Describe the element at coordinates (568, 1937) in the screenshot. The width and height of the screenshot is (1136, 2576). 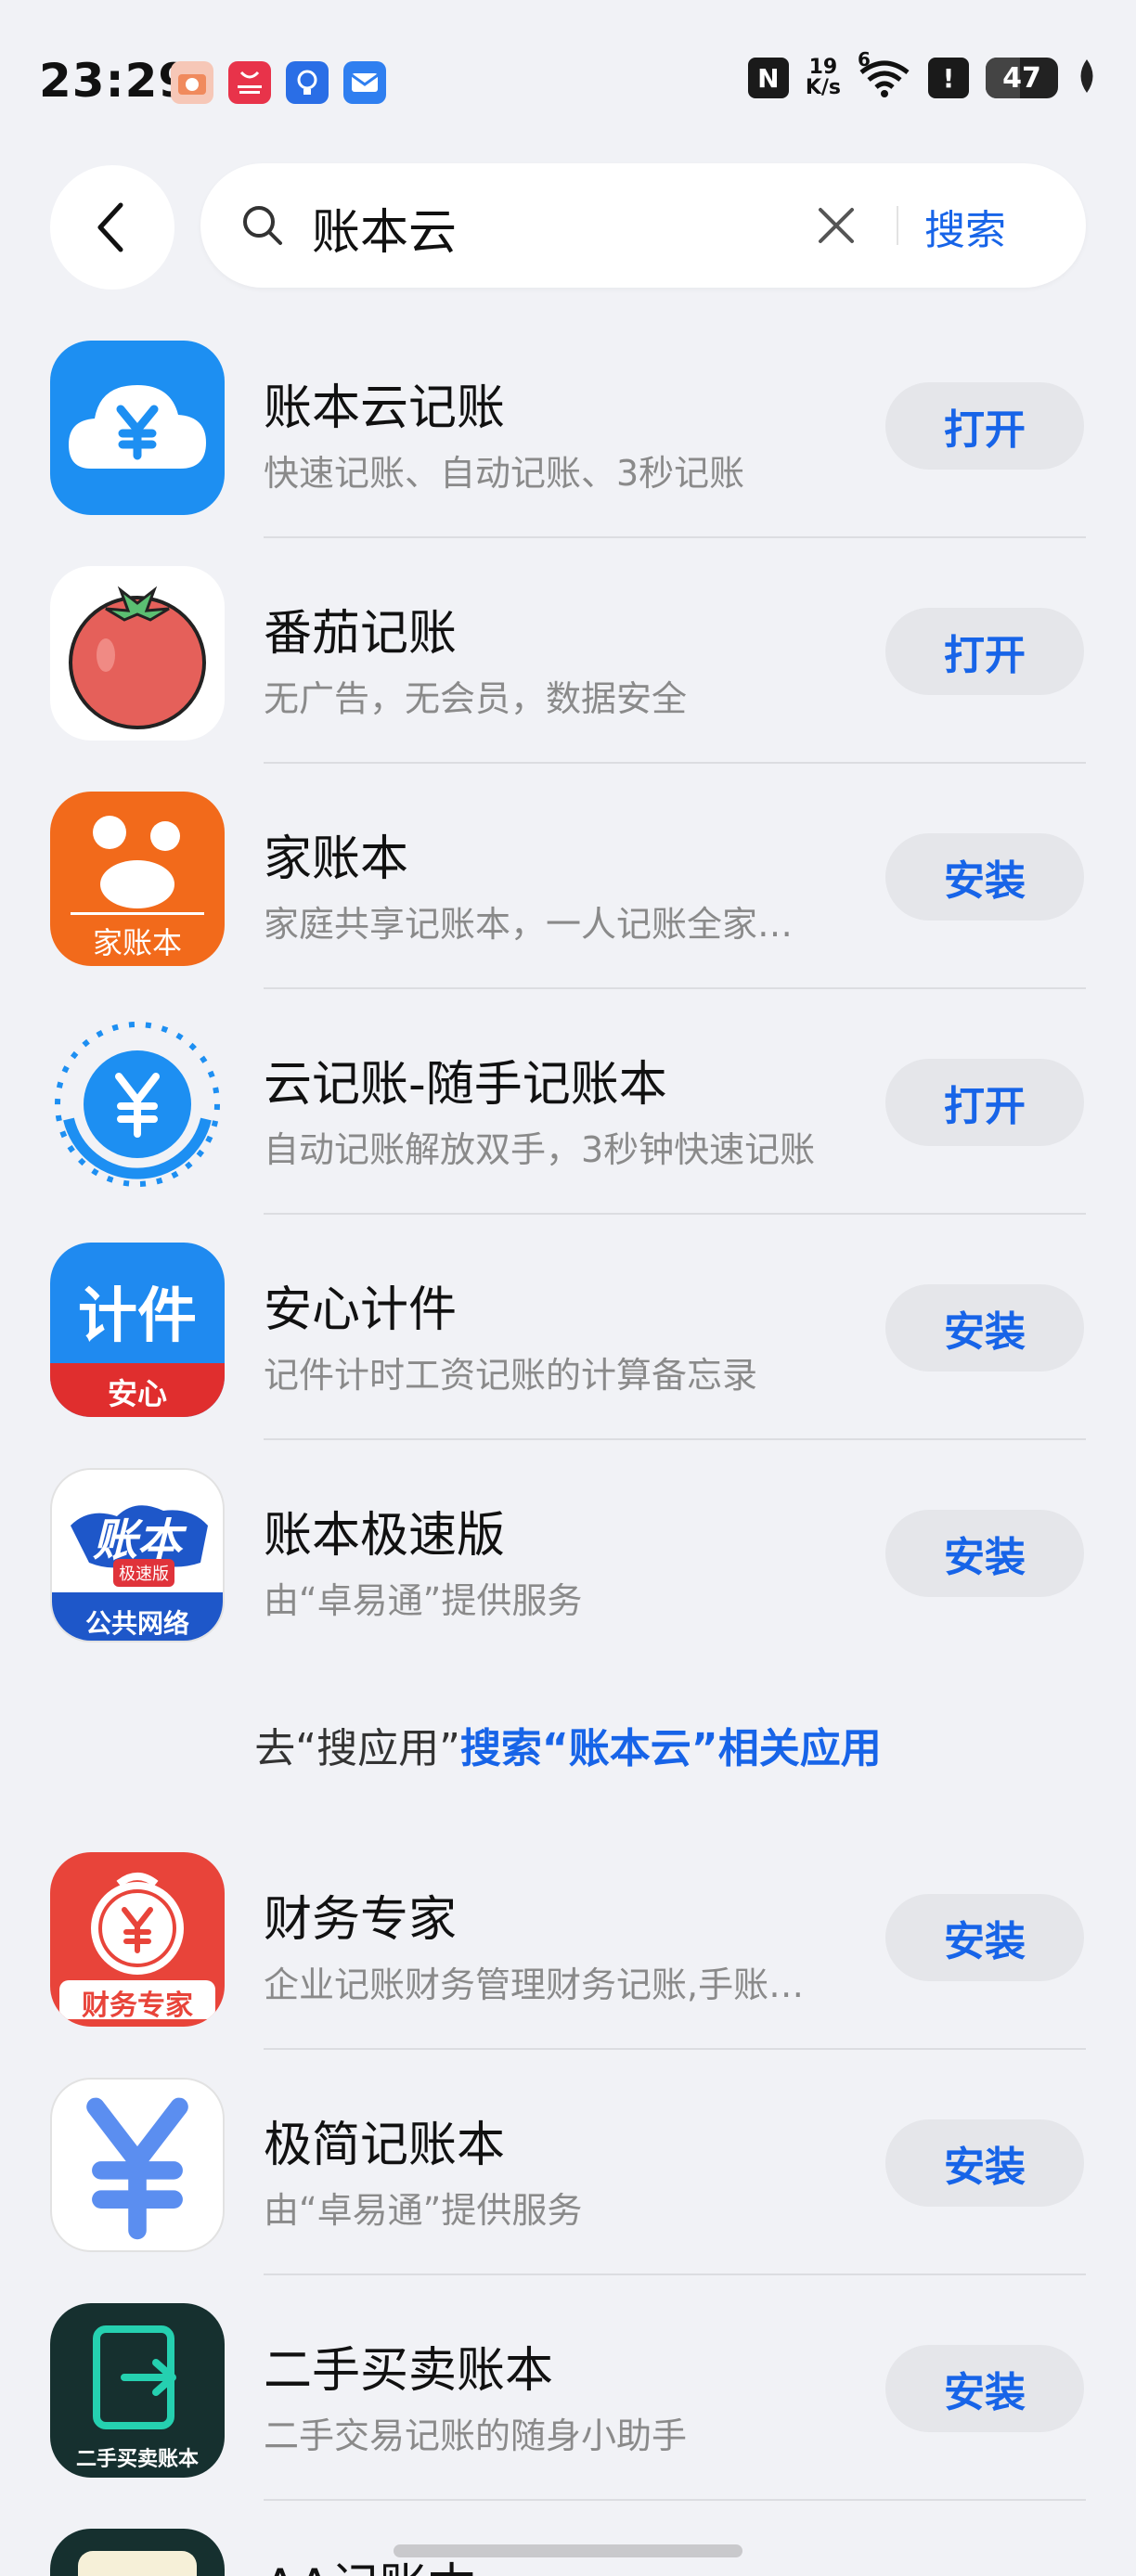
I see `list-item: 财务专家 财务专家 企业记账财务管理财务记账,手账… 安装` at that location.